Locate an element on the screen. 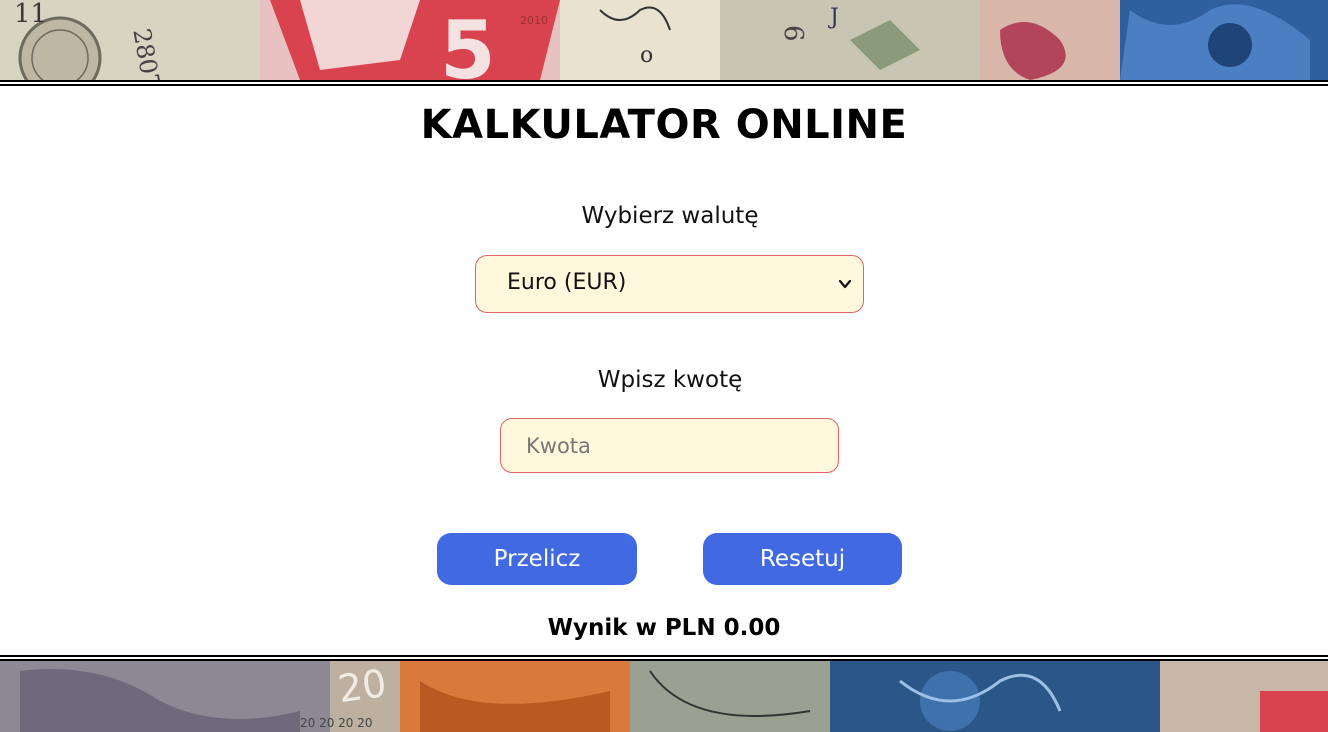 The width and height of the screenshot is (1328, 732). chevron-down-icon is located at coordinates (845, 284).